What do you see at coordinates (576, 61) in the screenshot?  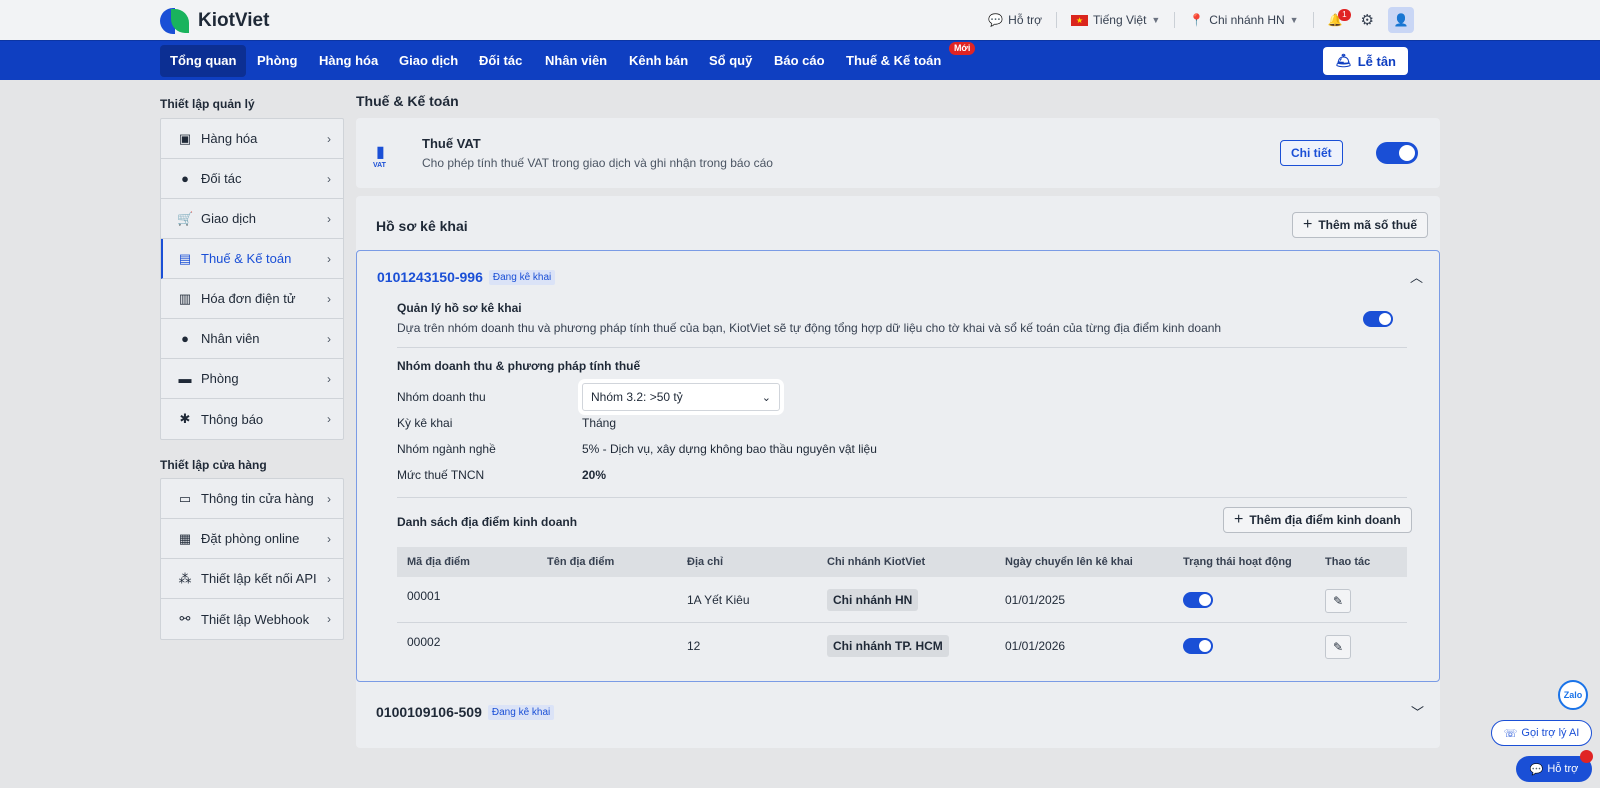 I see `nav-nhan-vien: Nhân viên` at bounding box center [576, 61].